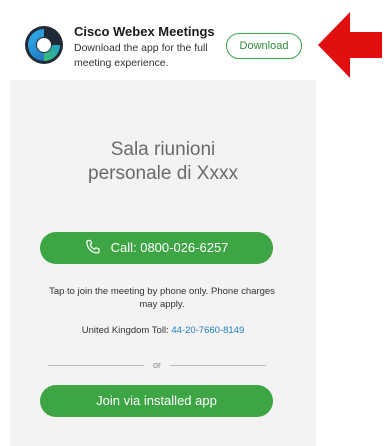  Describe the element at coordinates (163, 173) in the screenshot. I see `room-title-line2: personale di Xxxx` at that location.